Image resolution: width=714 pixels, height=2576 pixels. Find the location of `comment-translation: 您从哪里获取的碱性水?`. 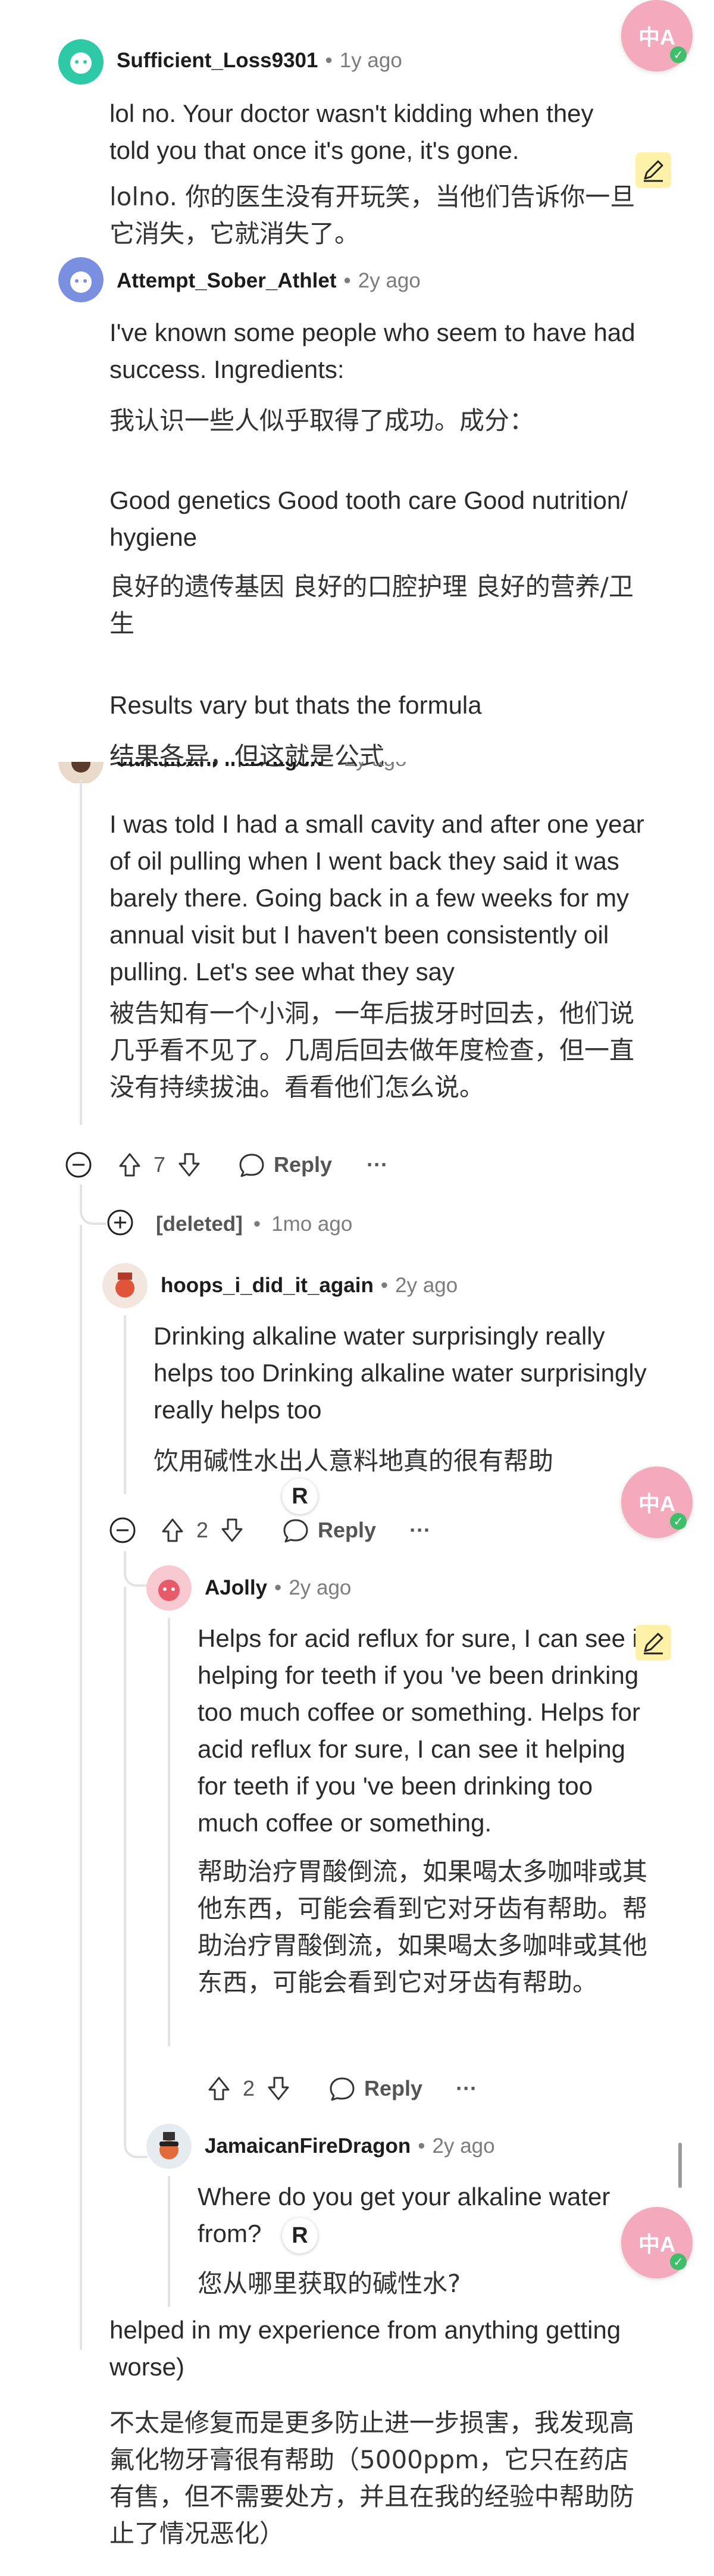

comment-translation: 您从哪里获取的碱性水? is located at coordinates (329, 2283).